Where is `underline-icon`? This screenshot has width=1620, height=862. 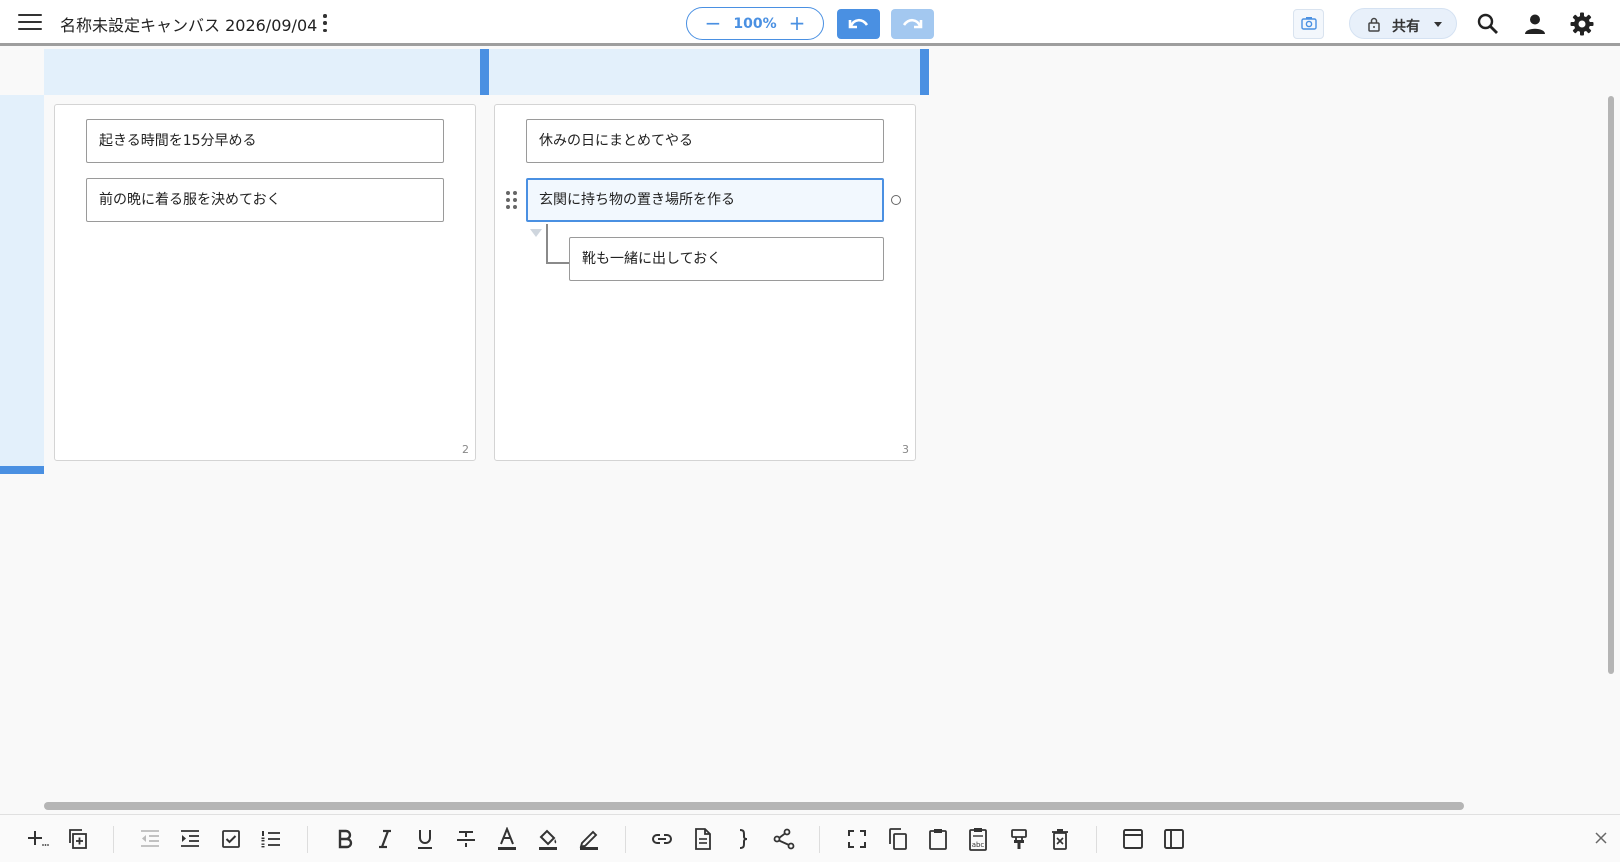
underline-icon is located at coordinates (425, 839).